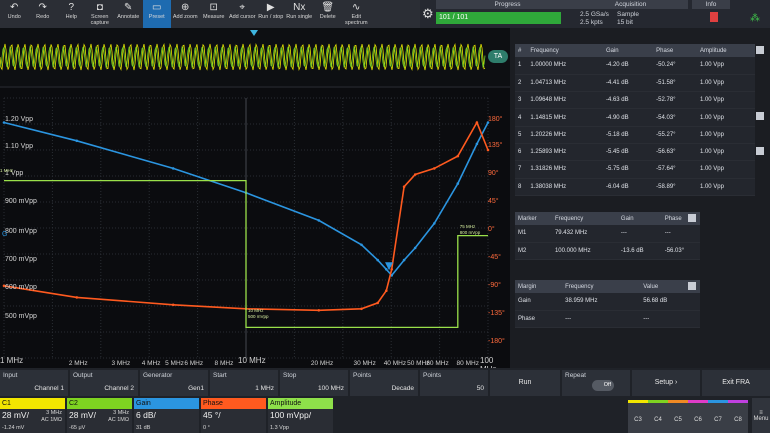 The width and height of the screenshot is (770, 433). Describe the element at coordinates (233, 415) in the screenshot. I see `channel-box-phase: Phase 45 °/ 0 °` at that location.